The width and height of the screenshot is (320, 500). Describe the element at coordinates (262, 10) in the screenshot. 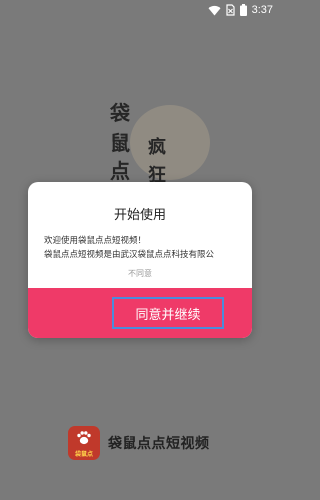

I see `status-time: 3:37` at that location.